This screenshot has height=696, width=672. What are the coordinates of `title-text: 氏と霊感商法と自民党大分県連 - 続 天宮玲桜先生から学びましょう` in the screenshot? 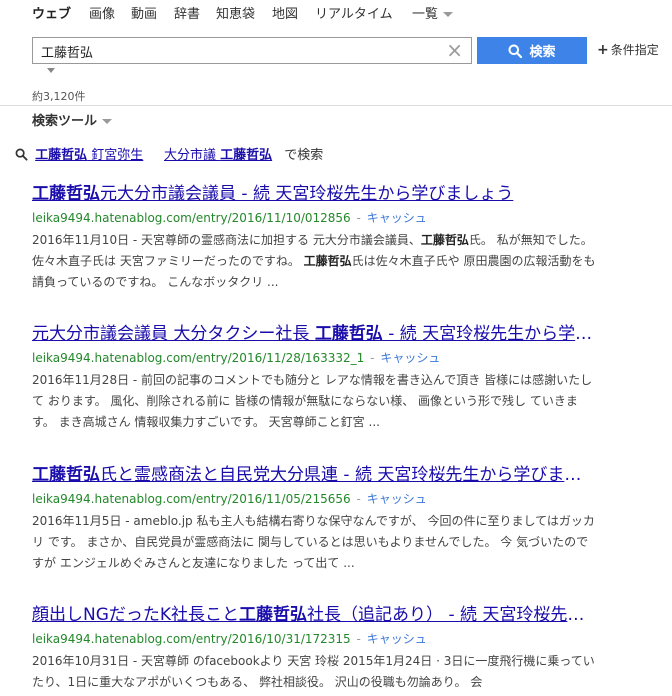 It's located at (349, 475).